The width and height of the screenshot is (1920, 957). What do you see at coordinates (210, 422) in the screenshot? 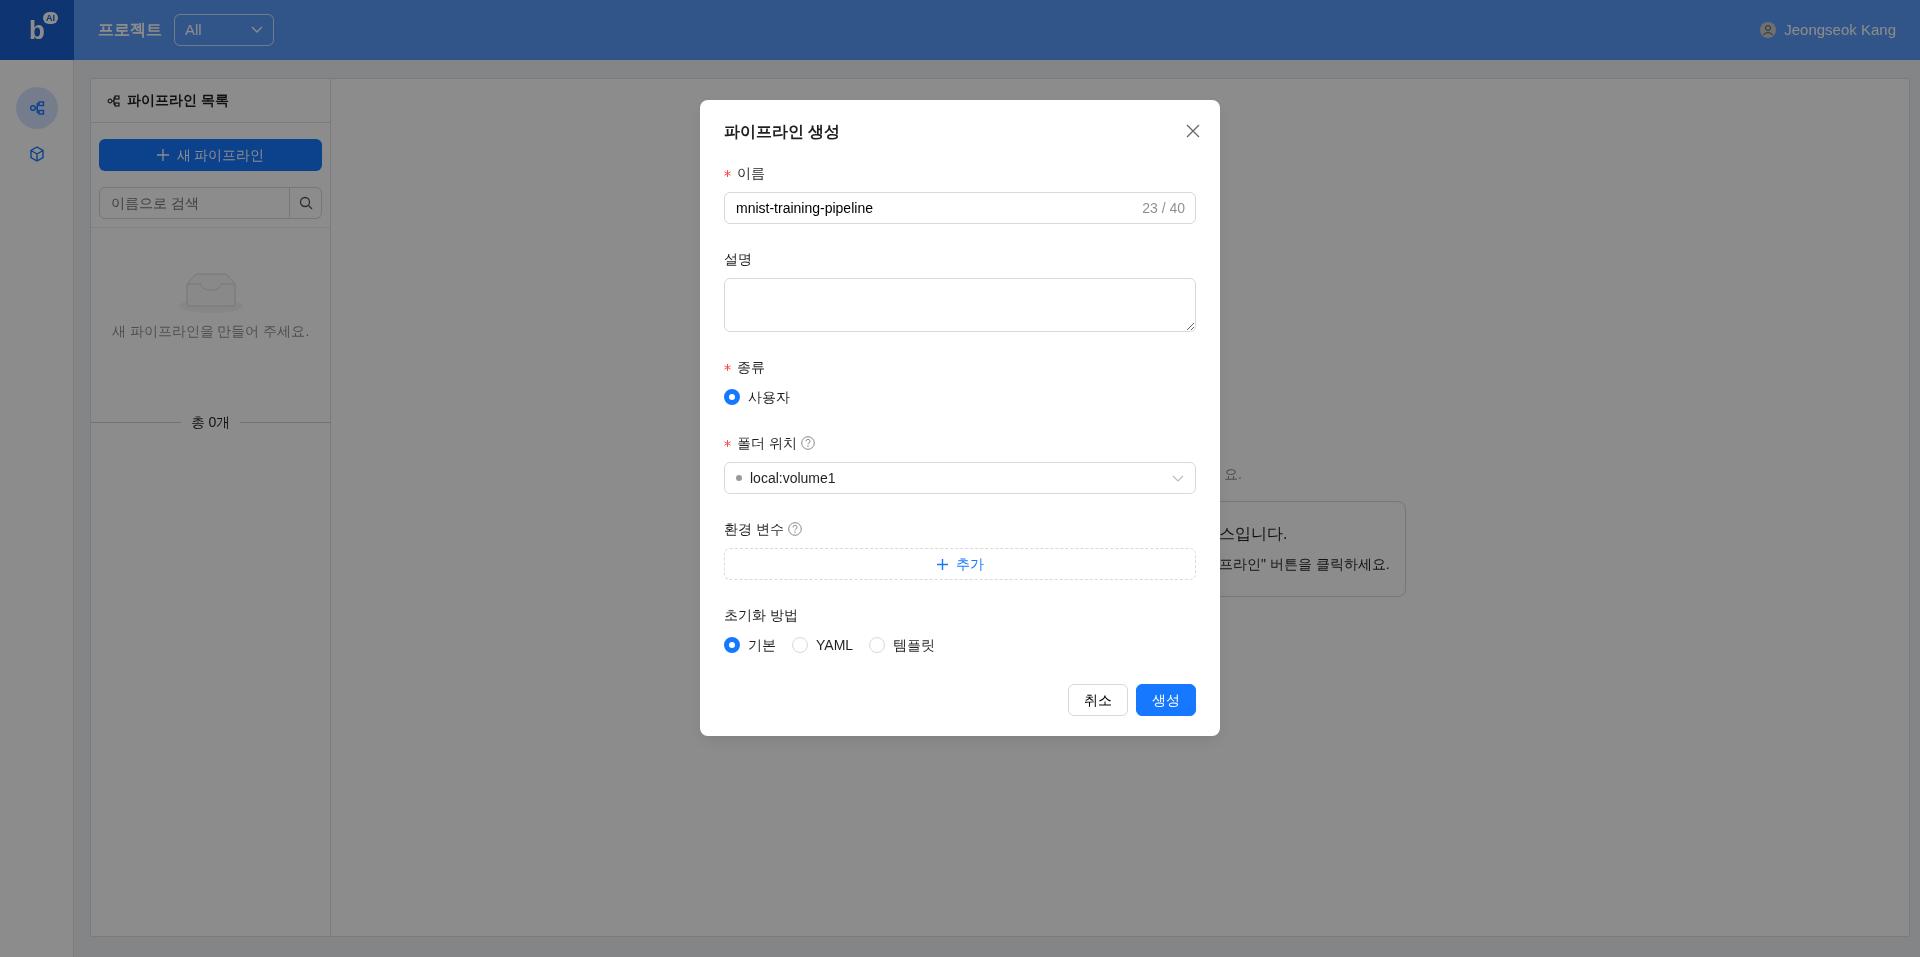
I see `total-count: 총 0개` at bounding box center [210, 422].